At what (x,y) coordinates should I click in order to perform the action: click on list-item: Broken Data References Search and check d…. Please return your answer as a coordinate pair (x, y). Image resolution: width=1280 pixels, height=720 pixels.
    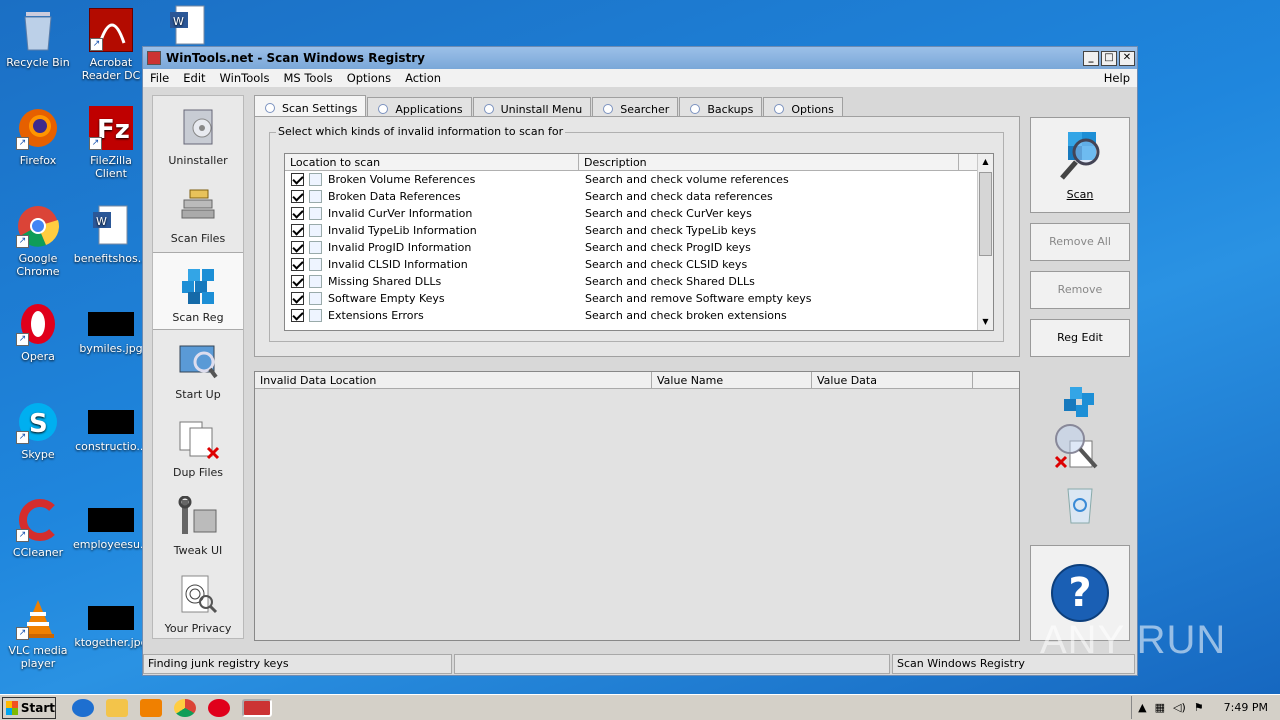
    Looking at the image, I should click on (639, 196).